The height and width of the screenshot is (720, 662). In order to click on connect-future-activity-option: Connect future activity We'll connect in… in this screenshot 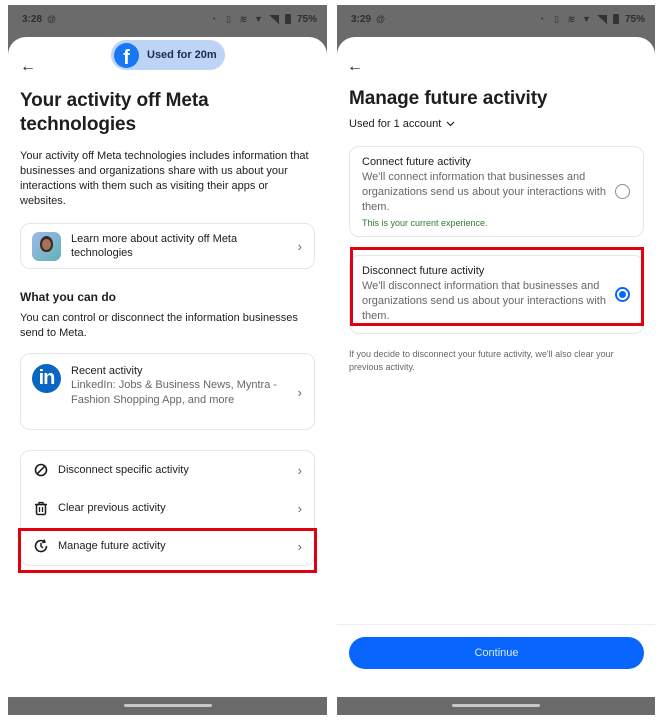, I will do `click(496, 191)`.